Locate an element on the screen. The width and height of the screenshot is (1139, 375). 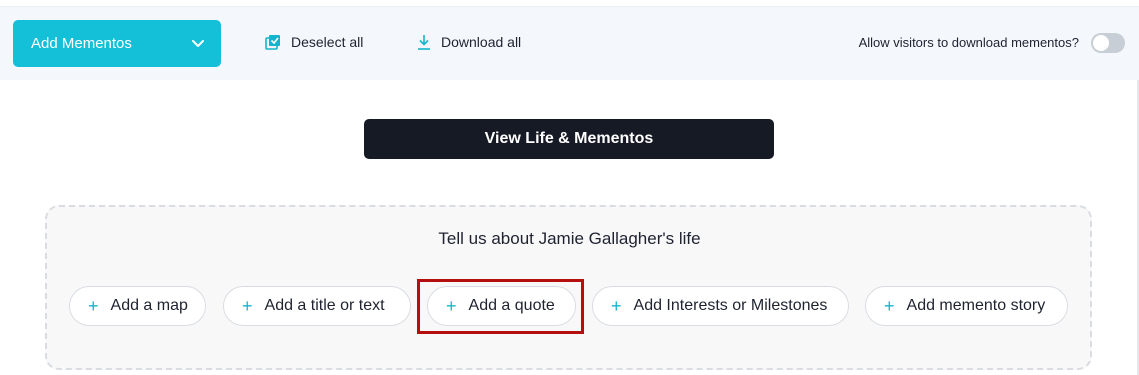
add-interests-milestones-label: Add Interests or Milestones is located at coordinates (730, 305).